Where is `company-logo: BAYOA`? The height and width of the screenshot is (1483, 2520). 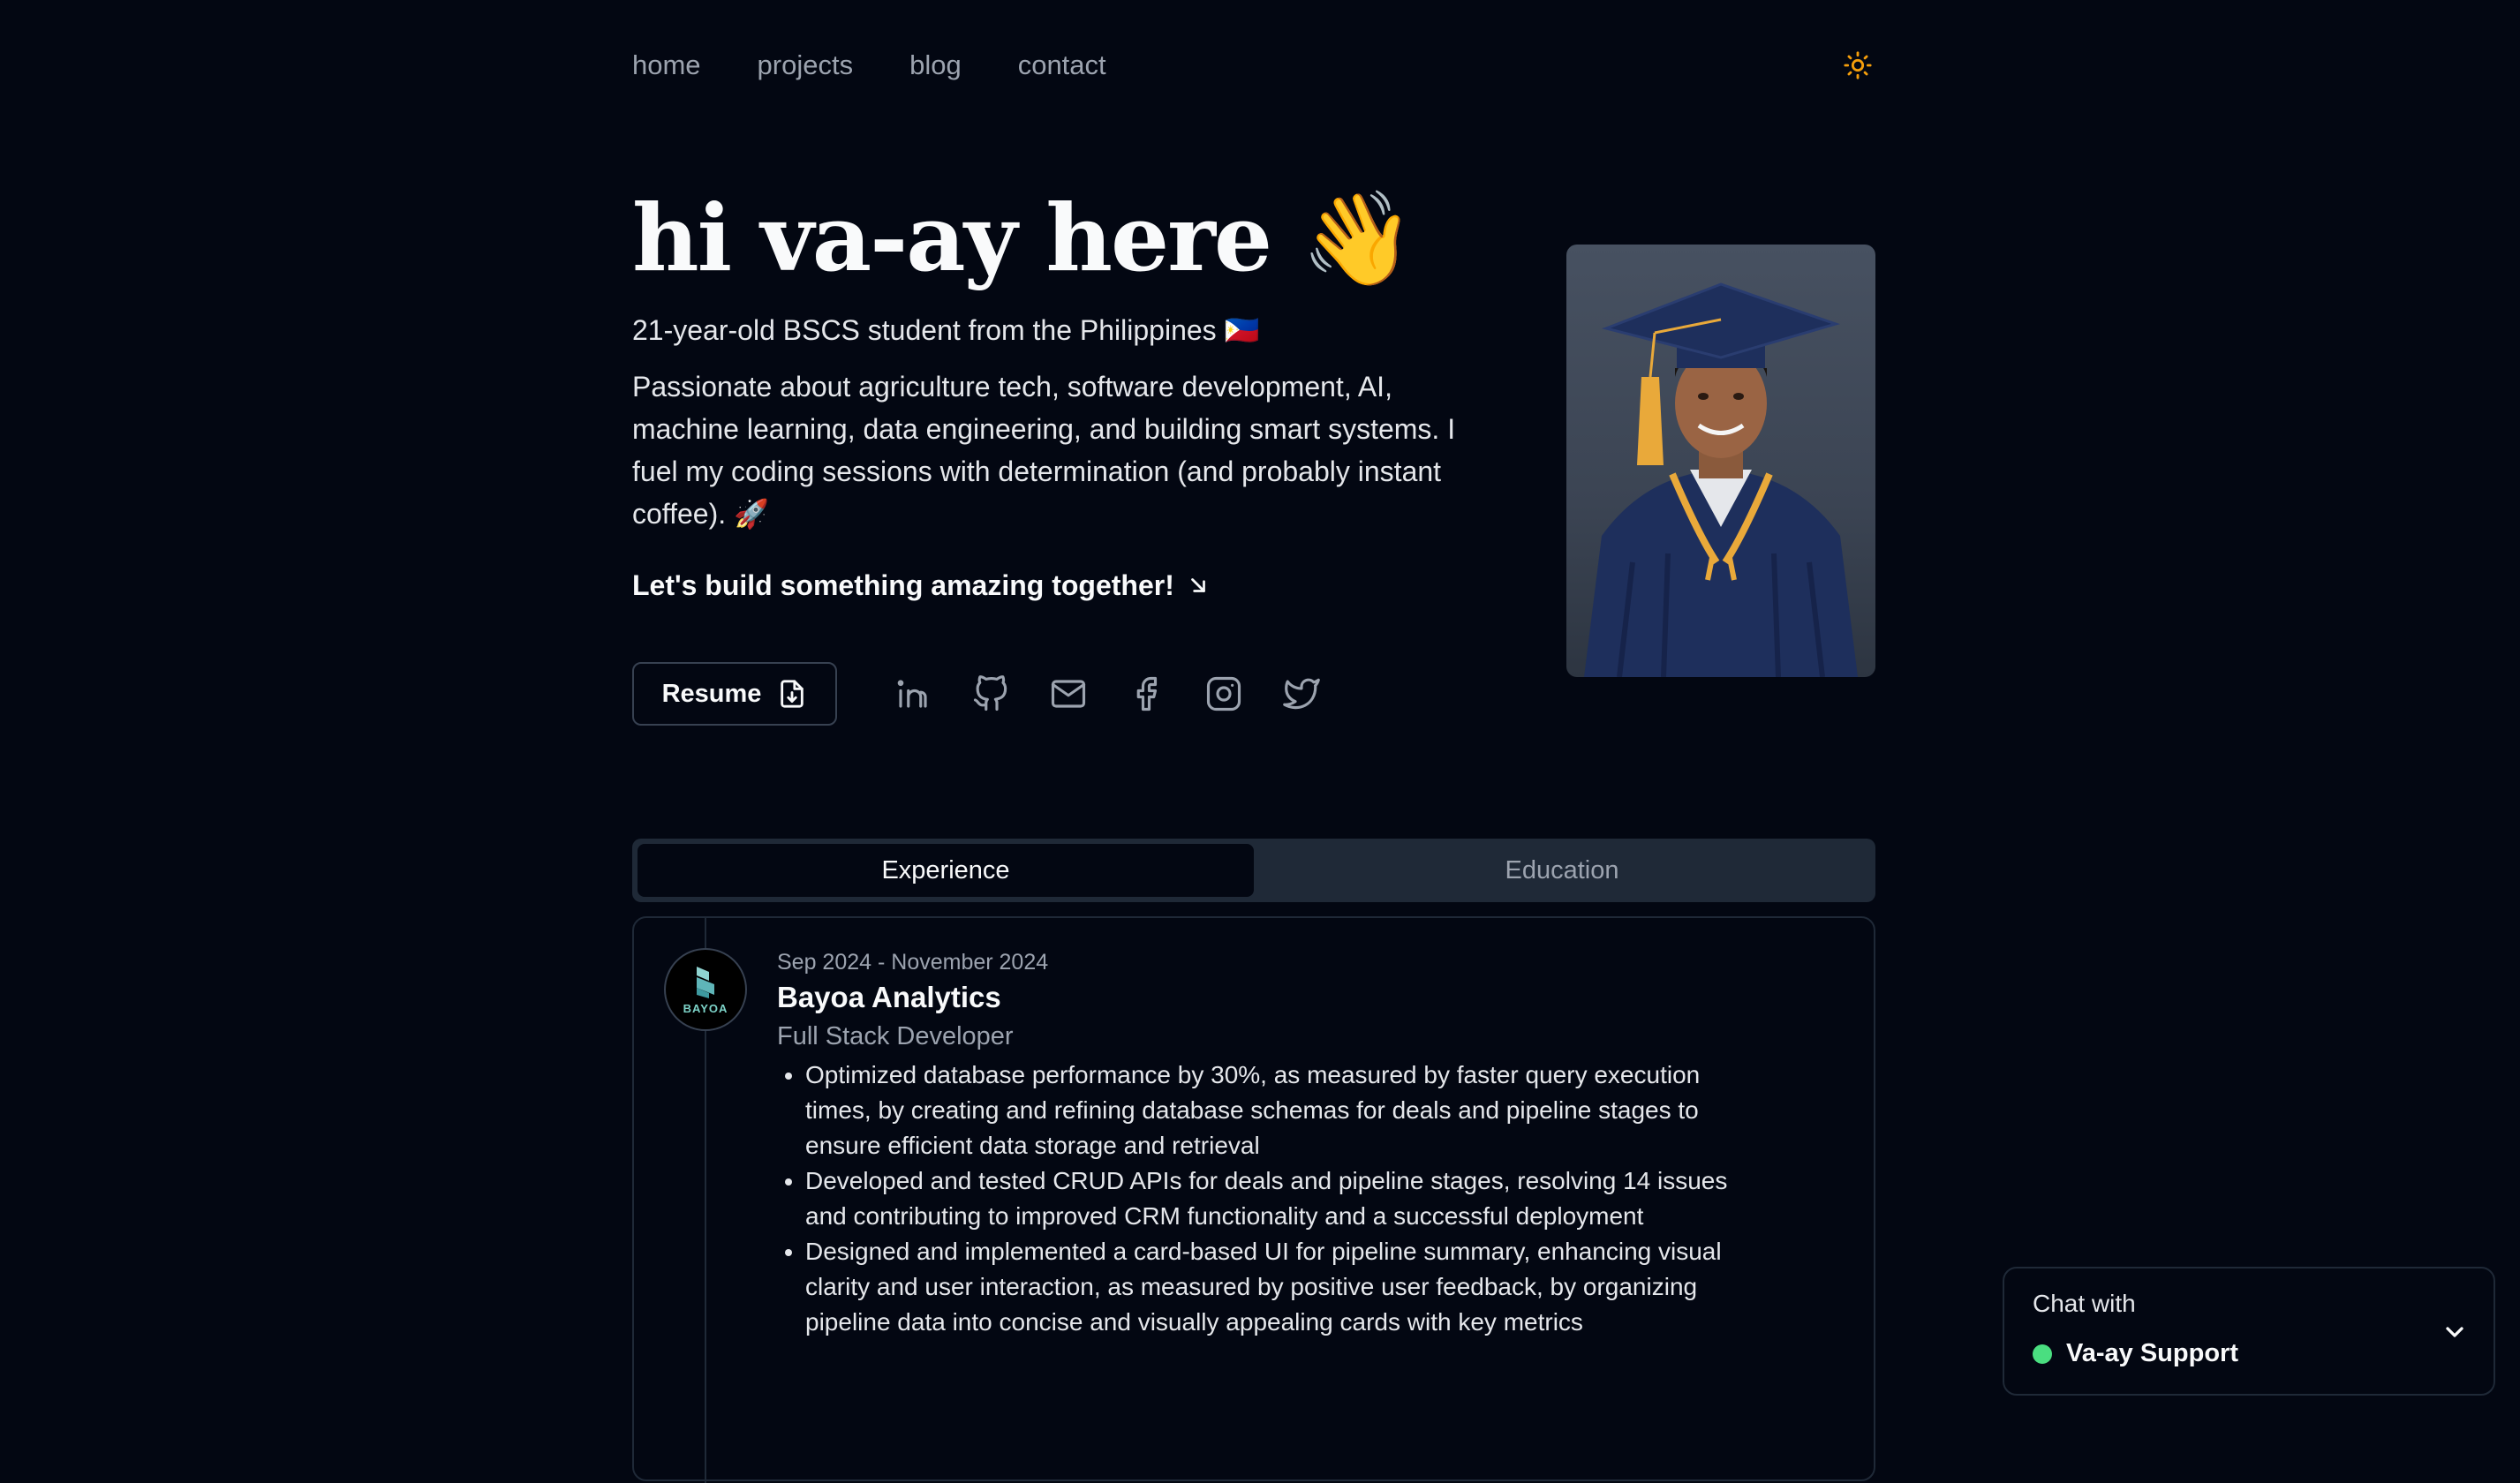 company-logo: BAYOA is located at coordinates (705, 989).